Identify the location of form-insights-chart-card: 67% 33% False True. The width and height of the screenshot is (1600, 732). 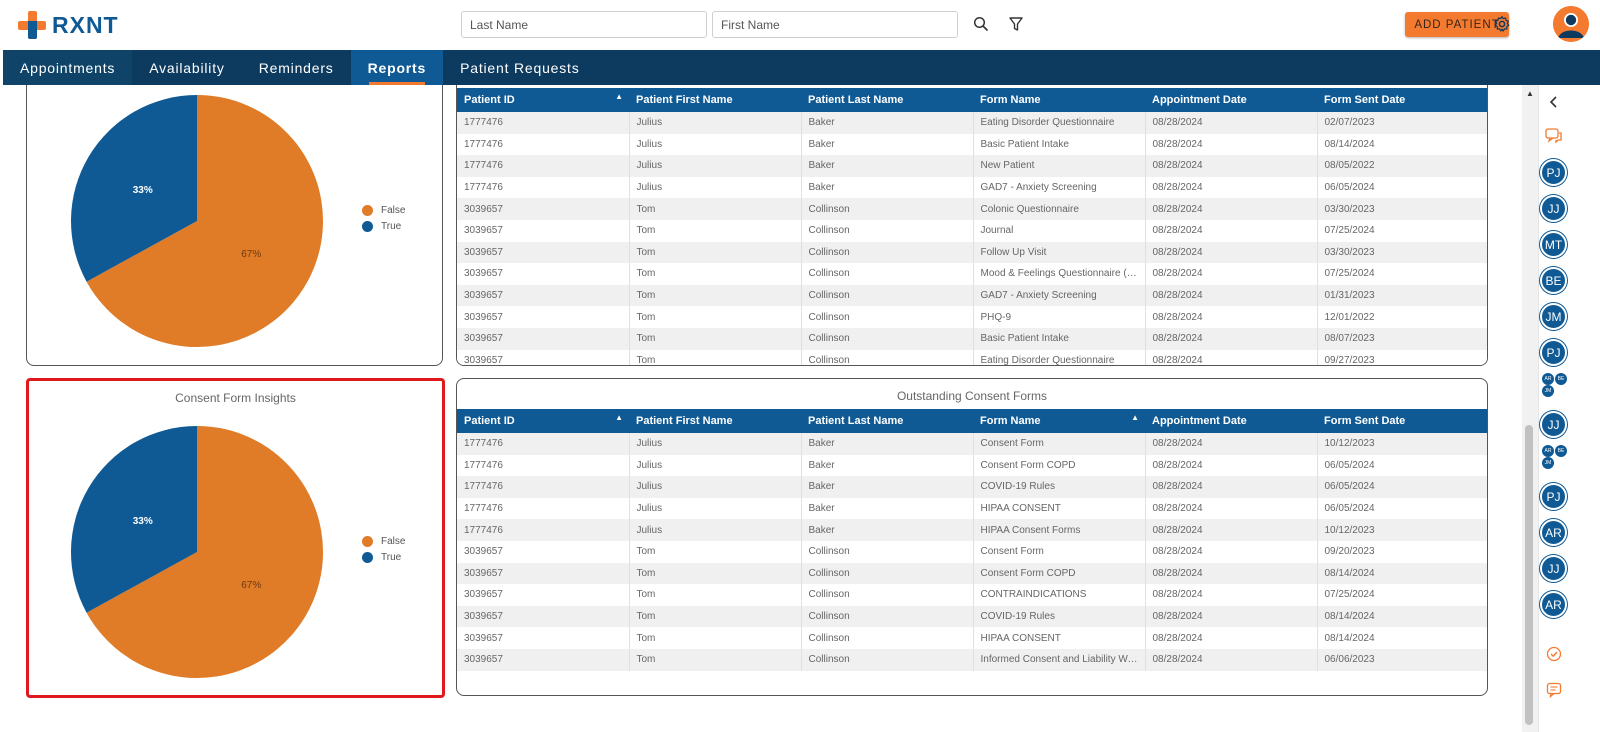
(234, 225).